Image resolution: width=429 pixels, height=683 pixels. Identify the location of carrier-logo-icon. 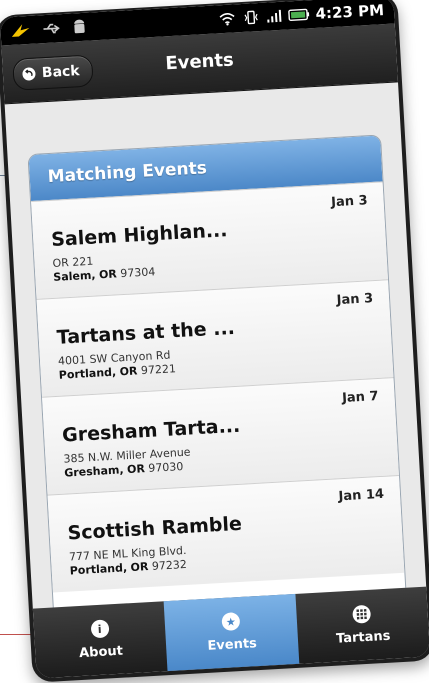
(20, 30).